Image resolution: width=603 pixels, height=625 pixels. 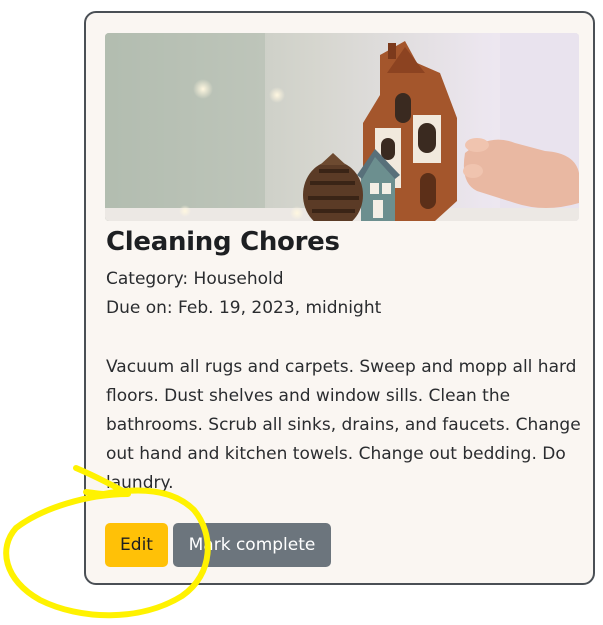 What do you see at coordinates (252, 545) in the screenshot?
I see `mark-complete-button: Mark complete` at bounding box center [252, 545].